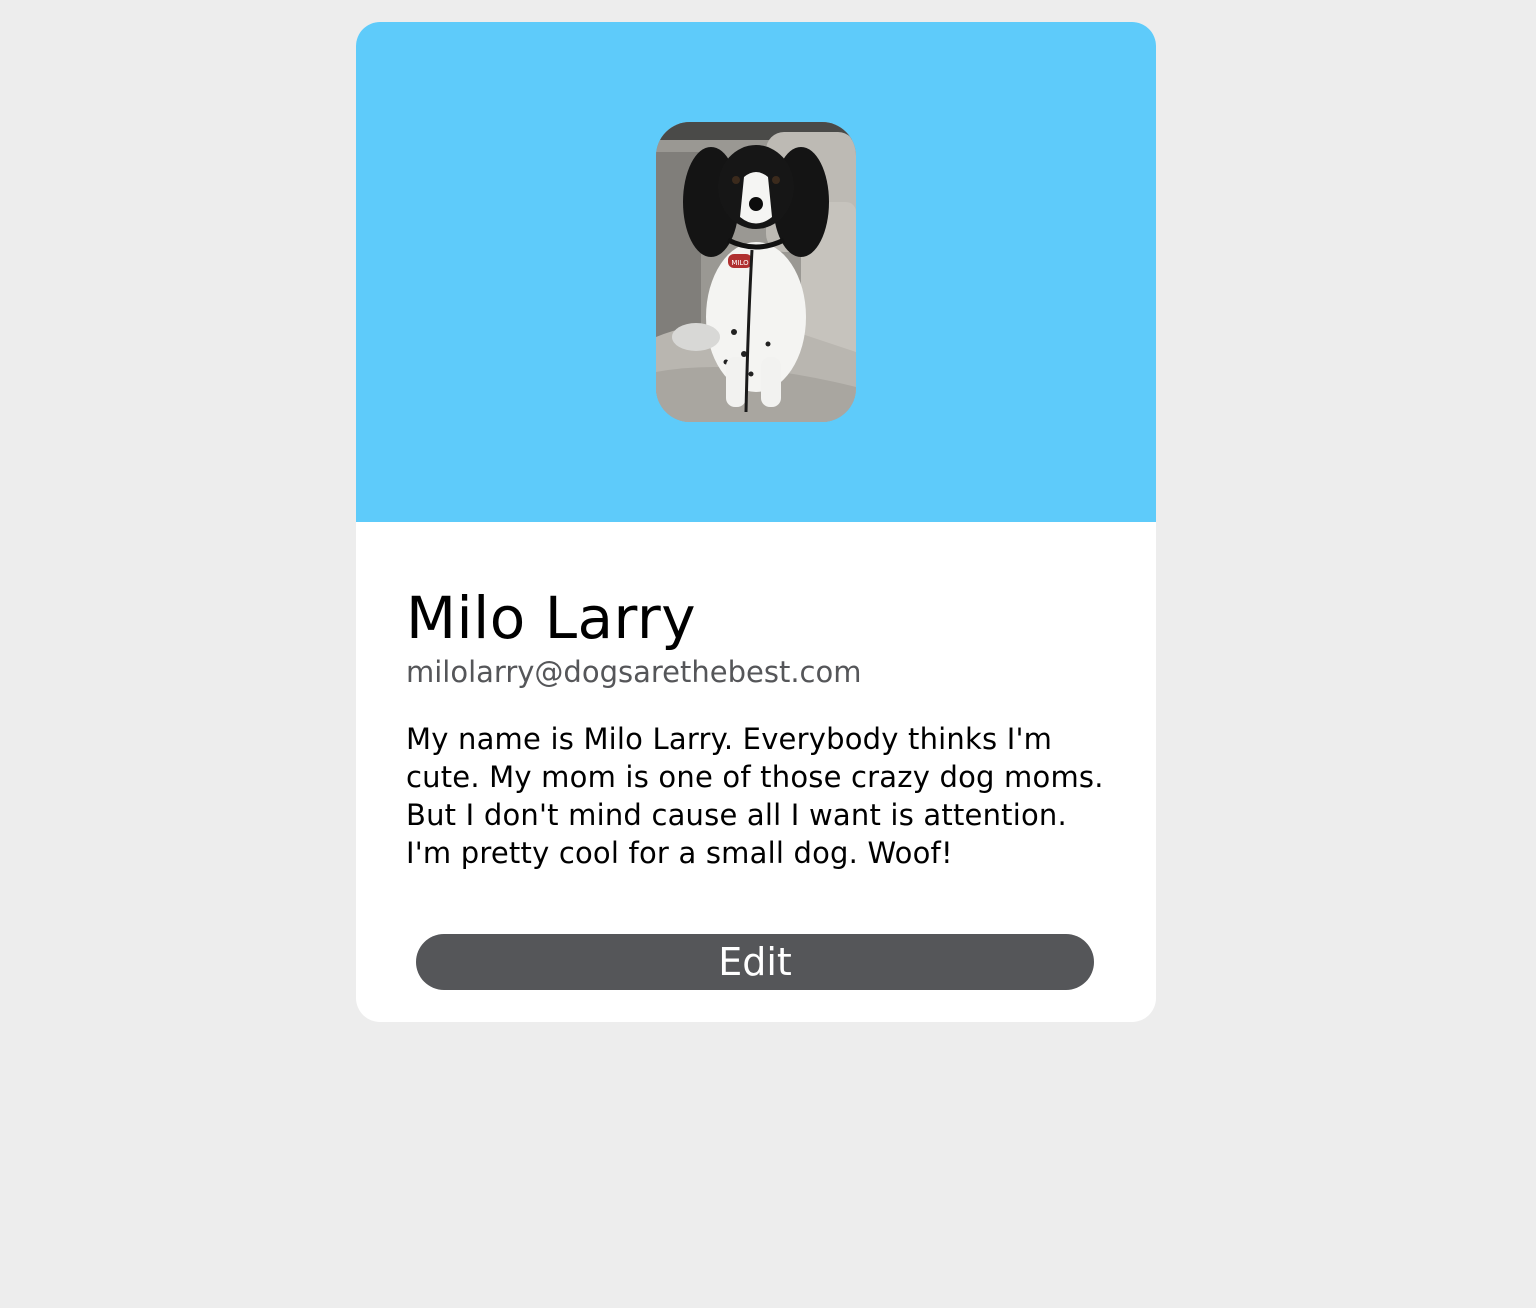 Image resolution: width=1536 pixels, height=1308 pixels. Describe the element at coordinates (634, 672) in the screenshot. I see `profile-email: milolarry@dogsarethebest.com` at that location.